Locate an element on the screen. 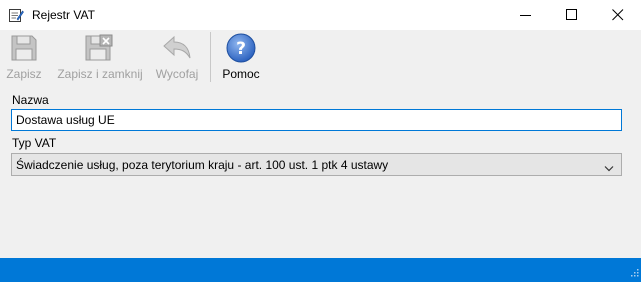 This screenshot has width=641, height=282. name-label: Nazwa is located at coordinates (30, 100).